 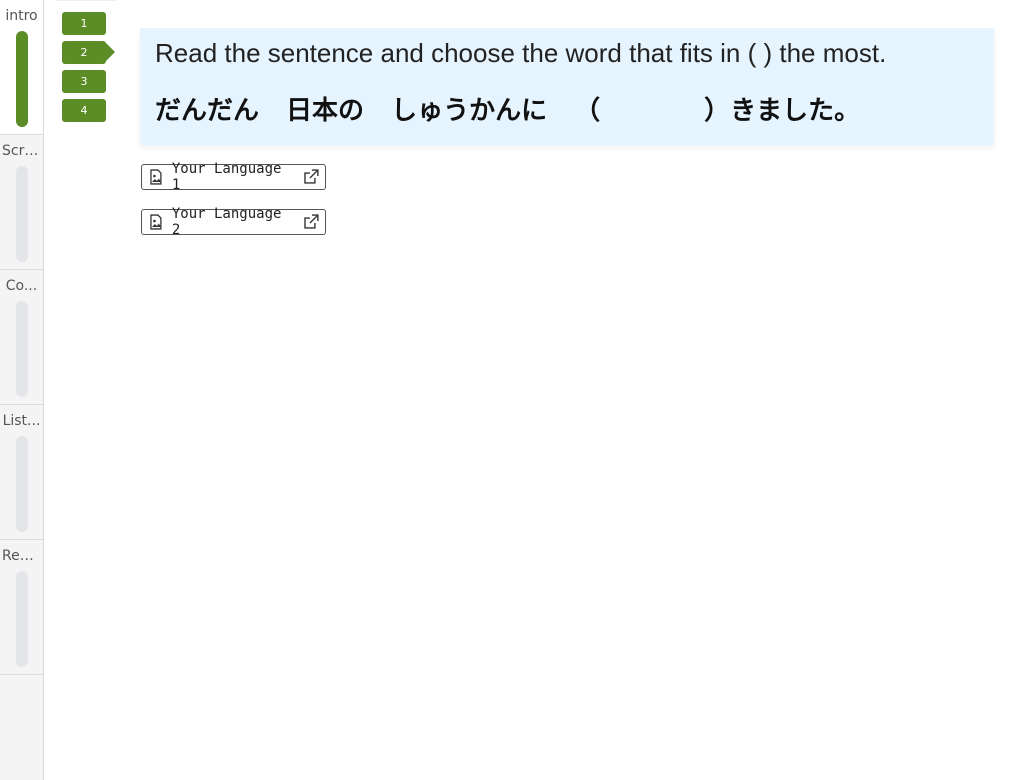 I want to click on divider, so click(x=86, y=0).